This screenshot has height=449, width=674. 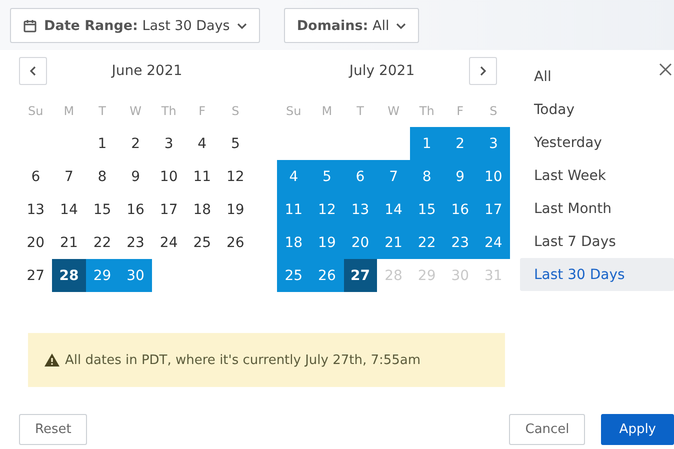 What do you see at coordinates (147, 71) in the screenshot?
I see `month-title: June 2021` at bounding box center [147, 71].